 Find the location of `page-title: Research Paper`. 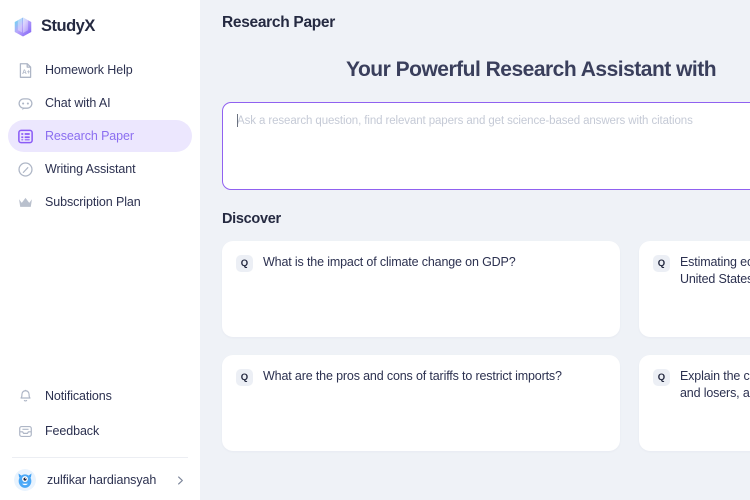

page-title: Research Paper is located at coordinates (278, 22).